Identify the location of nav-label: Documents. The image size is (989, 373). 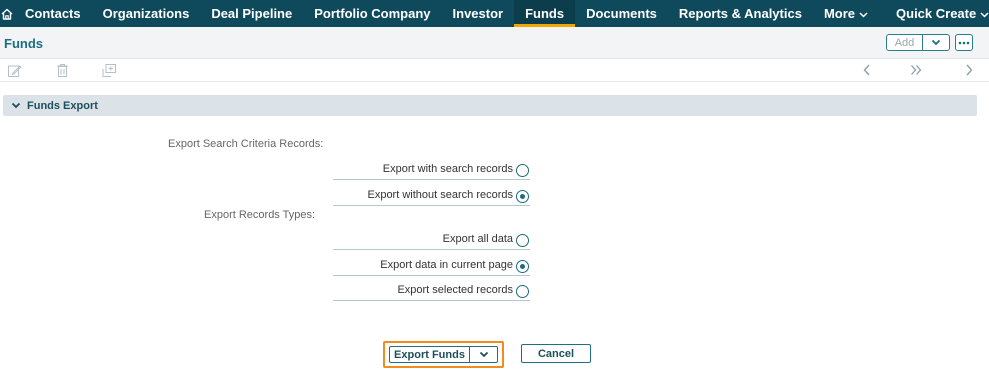
(621, 13).